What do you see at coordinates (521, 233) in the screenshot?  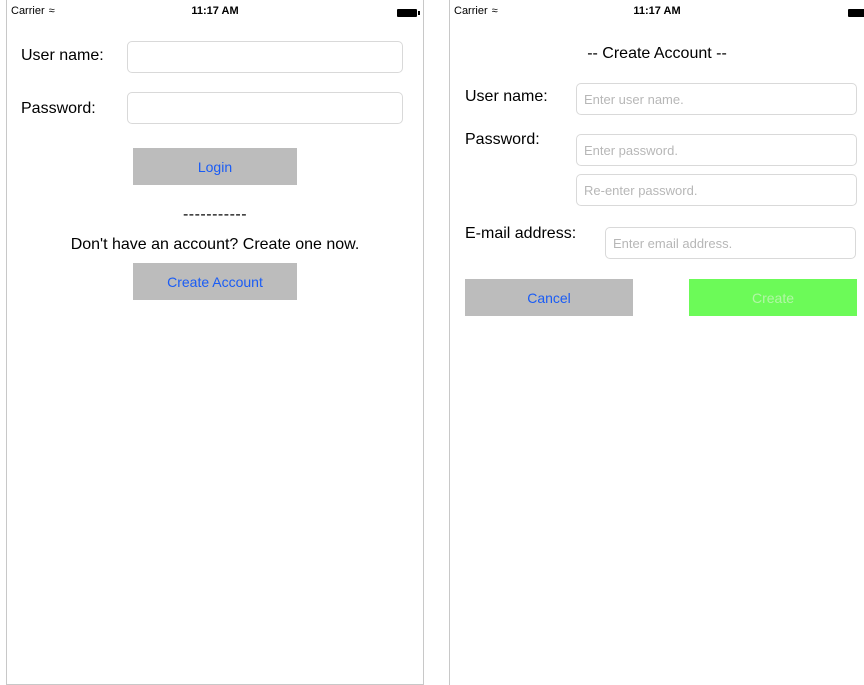 I see `email-label: E-mail address:` at bounding box center [521, 233].